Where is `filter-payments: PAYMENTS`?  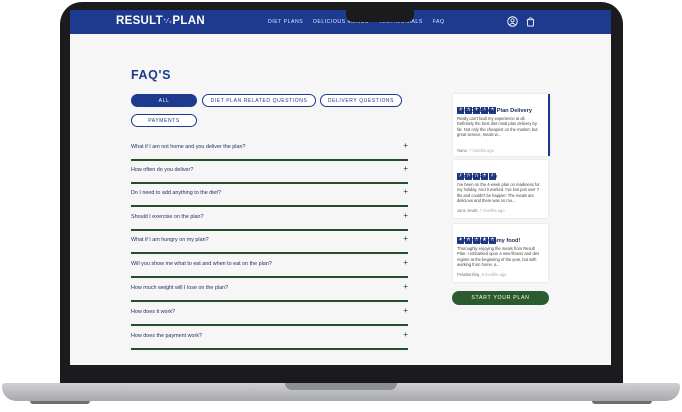 filter-payments: PAYMENTS is located at coordinates (164, 120).